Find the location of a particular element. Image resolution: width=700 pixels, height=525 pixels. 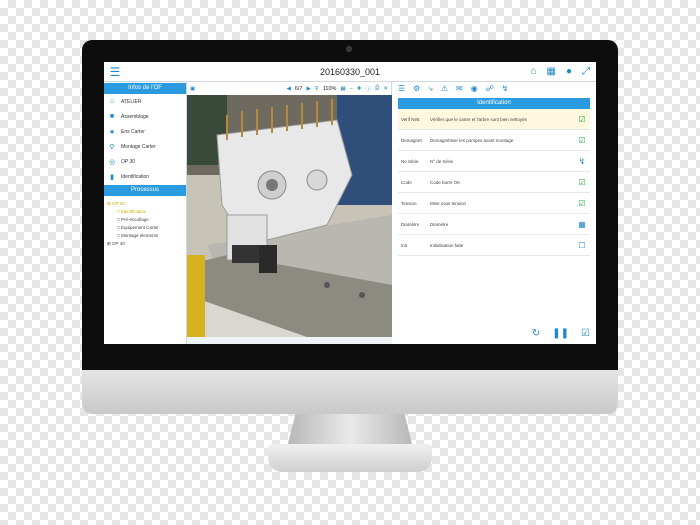

tree-item: □ Montage elements is located at coordinates (145, 236).